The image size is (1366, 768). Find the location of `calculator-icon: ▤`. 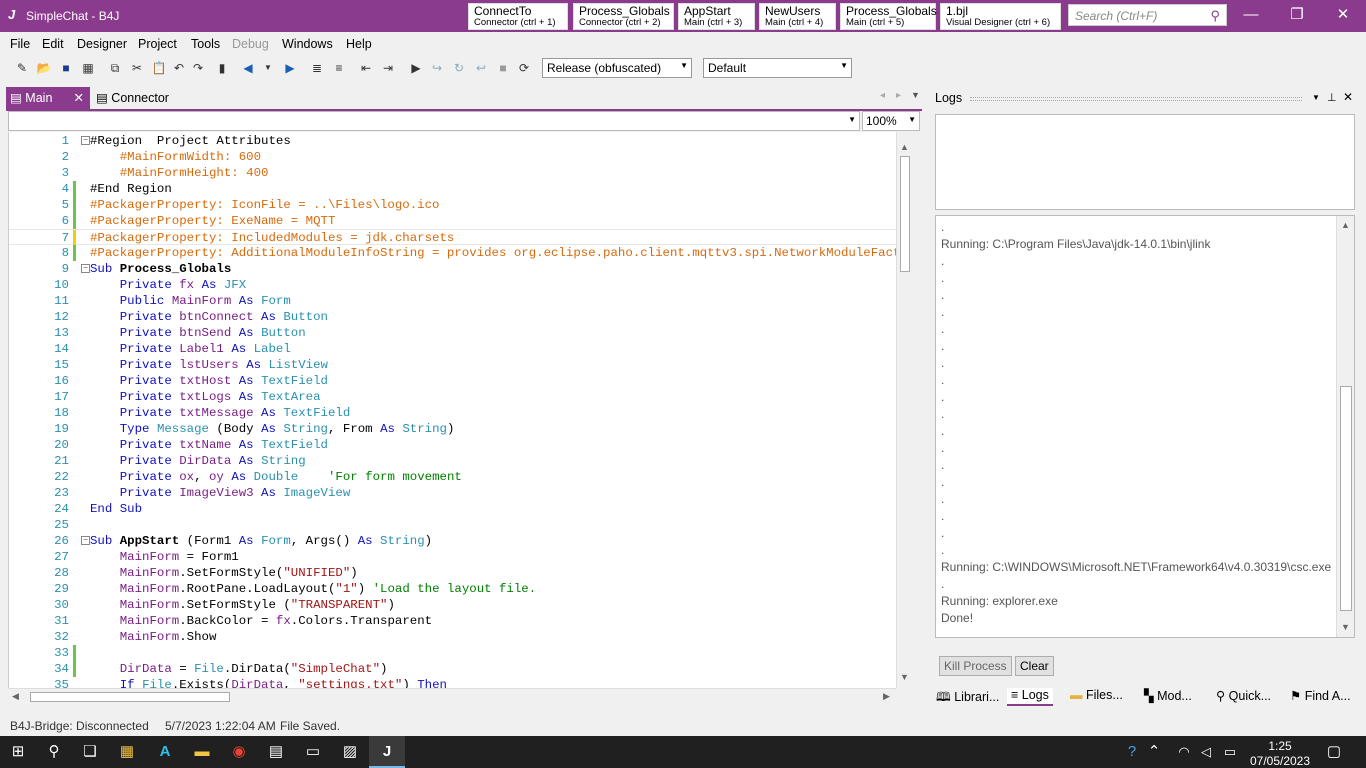

calculator-icon: ▤ is located at coordinates (276, 752).